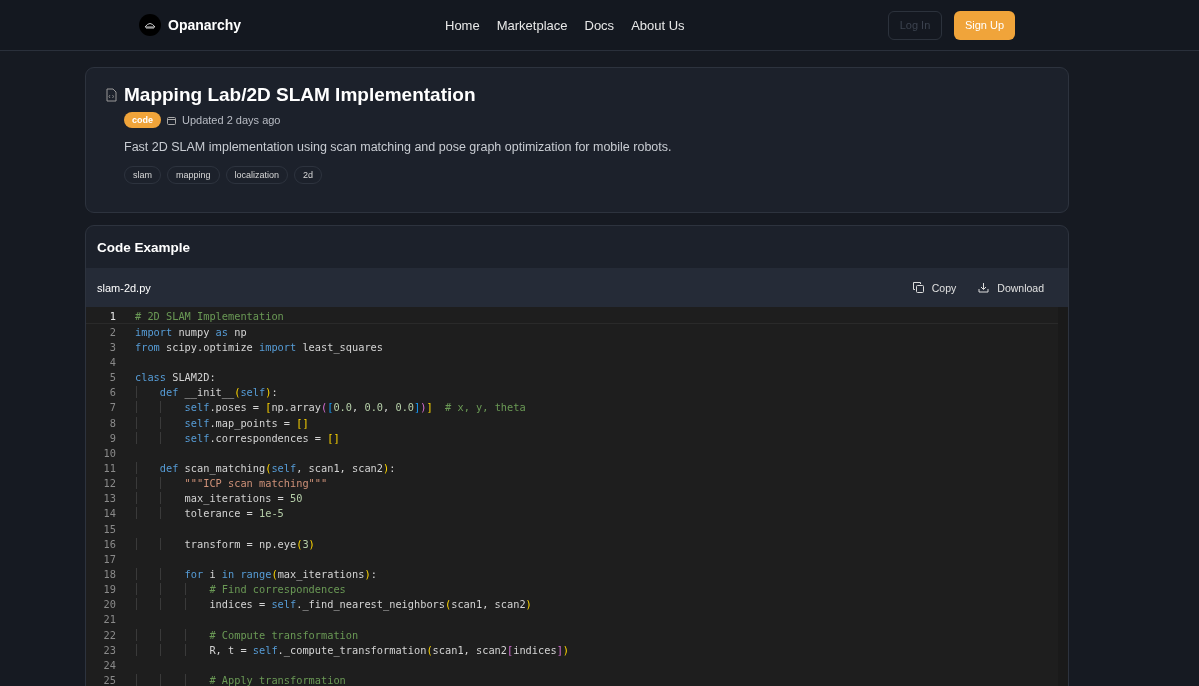 This screenshot has width=1199, height=686. I want to click on file-name: slam-2d.py, so click(124, 287).